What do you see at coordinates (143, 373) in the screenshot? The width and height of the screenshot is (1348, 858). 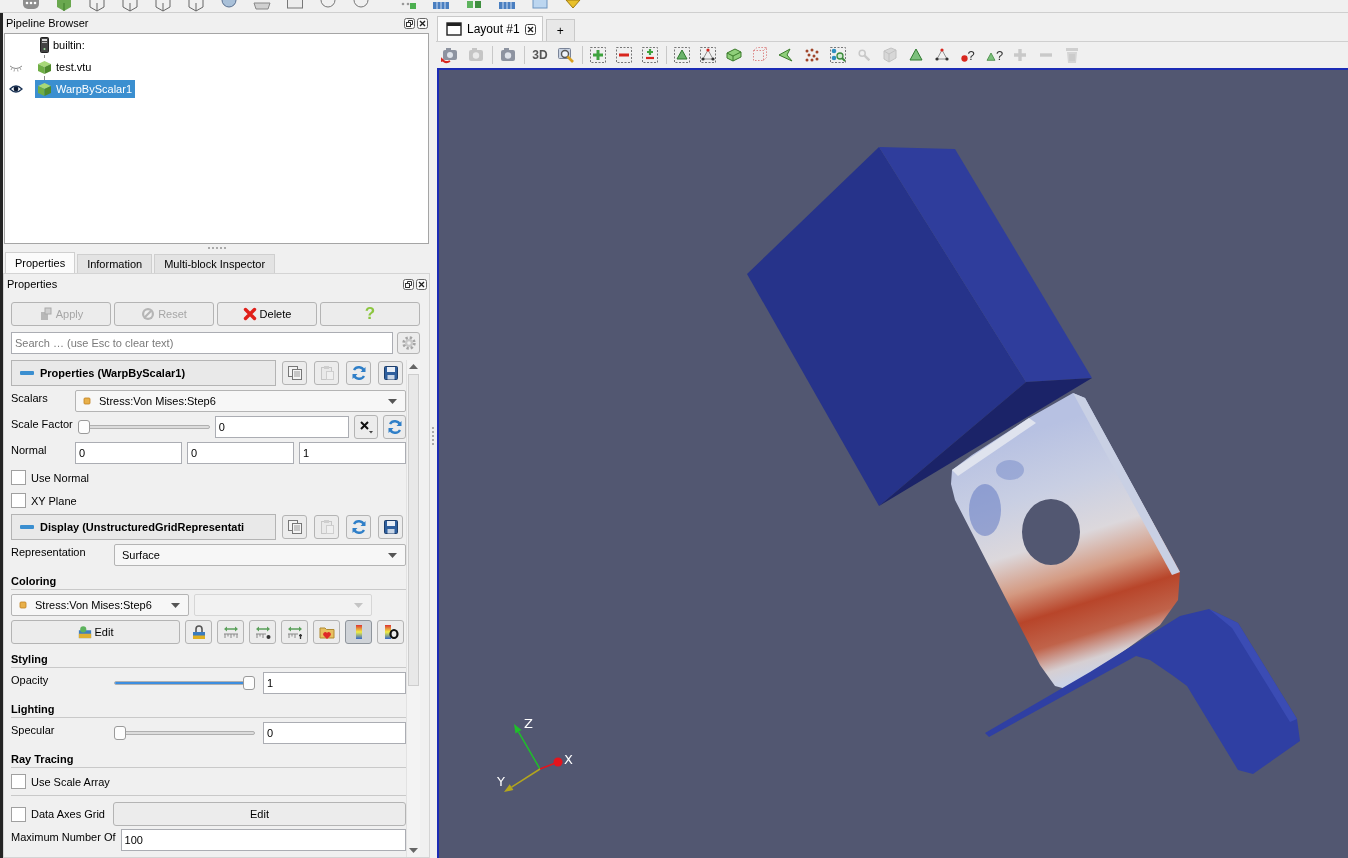 I see `section-header: Properties (WarpByScalar1)` at bounding box center [143, 373].